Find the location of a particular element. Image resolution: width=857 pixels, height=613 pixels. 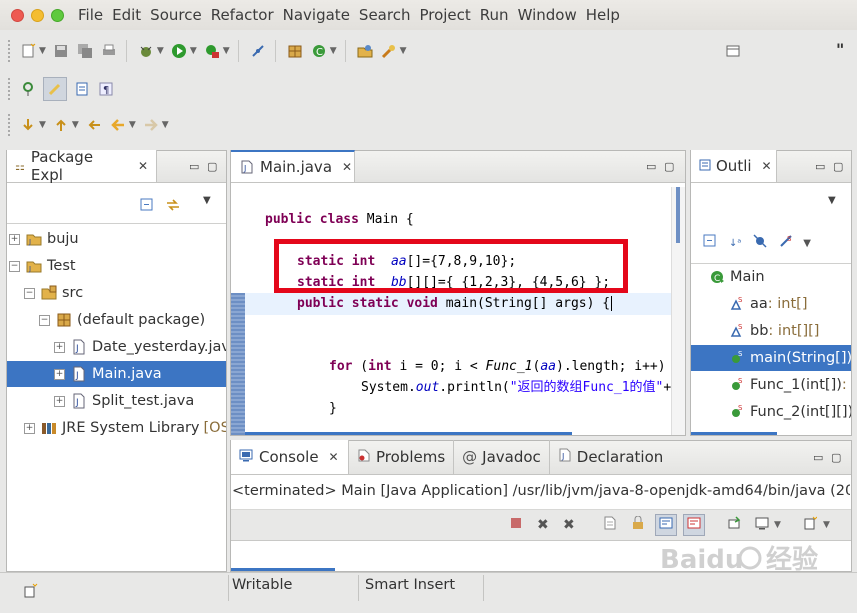

outline-item-func2: S Func_2(int[][]) is located at coordinates (771, 412).